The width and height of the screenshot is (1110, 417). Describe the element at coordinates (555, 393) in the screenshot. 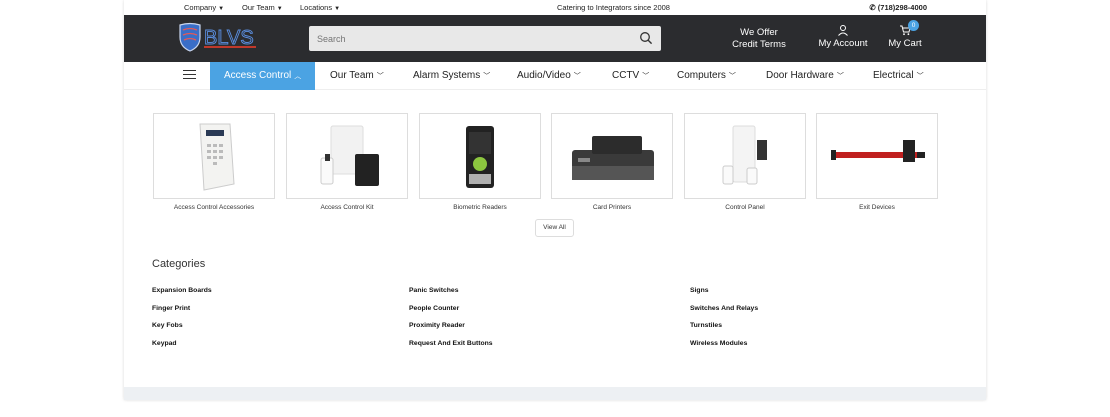

I see `page-footer-strip` at that location.